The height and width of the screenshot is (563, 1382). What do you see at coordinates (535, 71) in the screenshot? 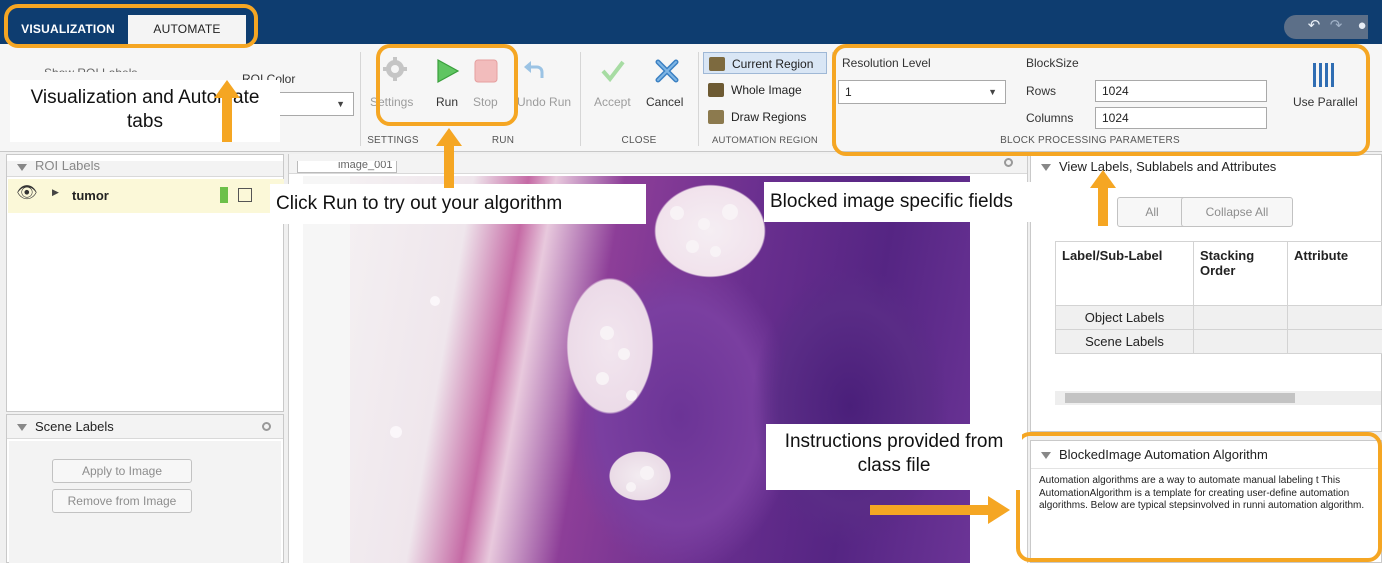
I see `undo-run-icon` at bounding box center [535, 71].